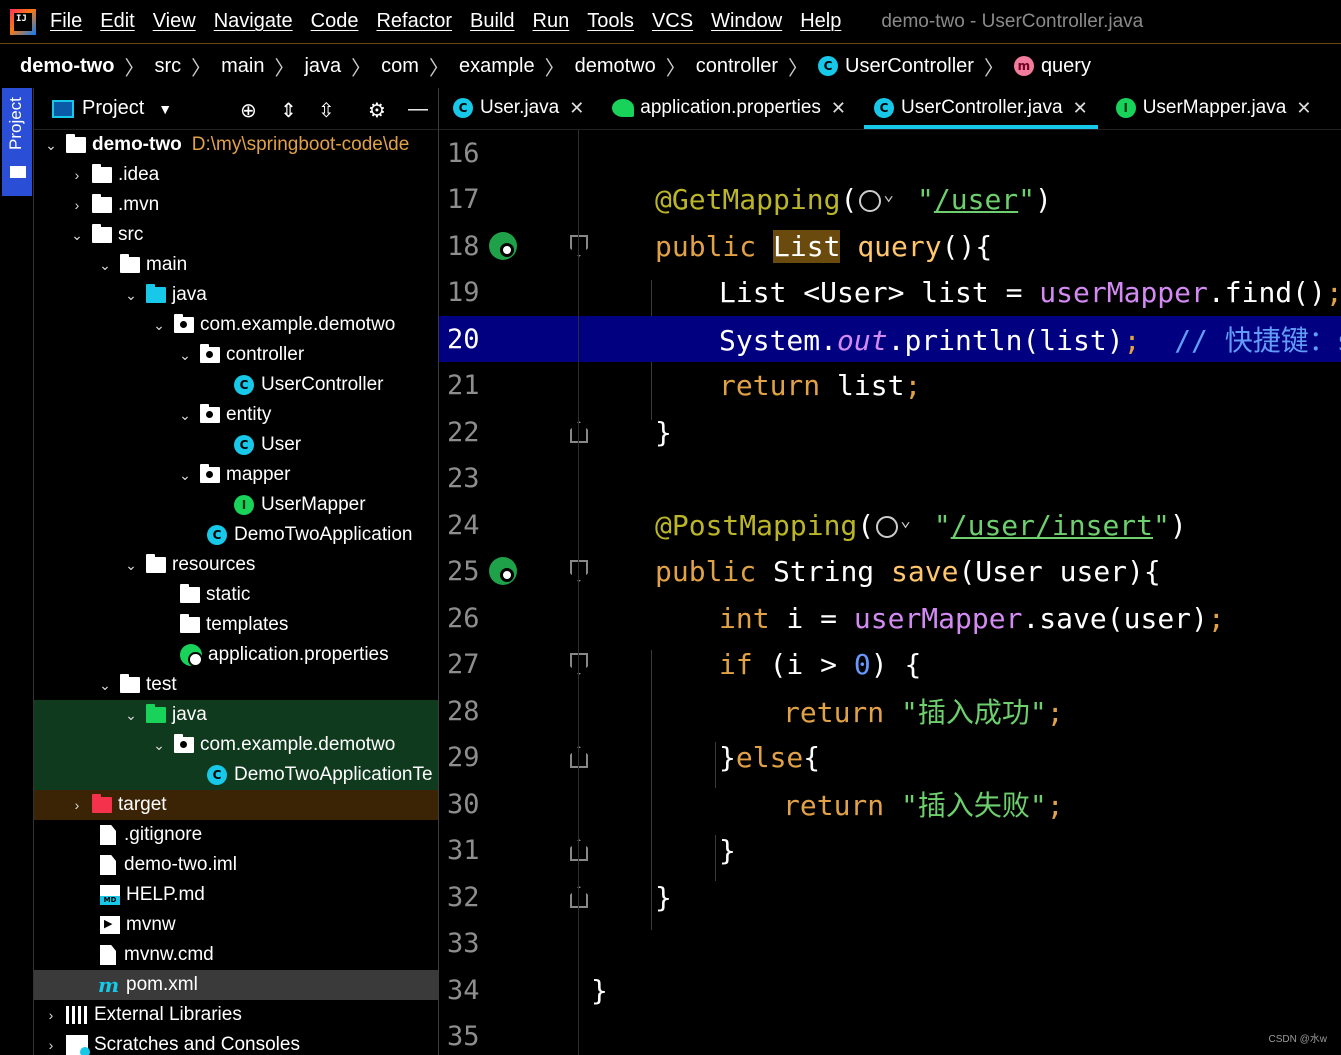 This screenshot has height=1055, width=1341. I want to click on menu-help: Help, so click(820, 21).